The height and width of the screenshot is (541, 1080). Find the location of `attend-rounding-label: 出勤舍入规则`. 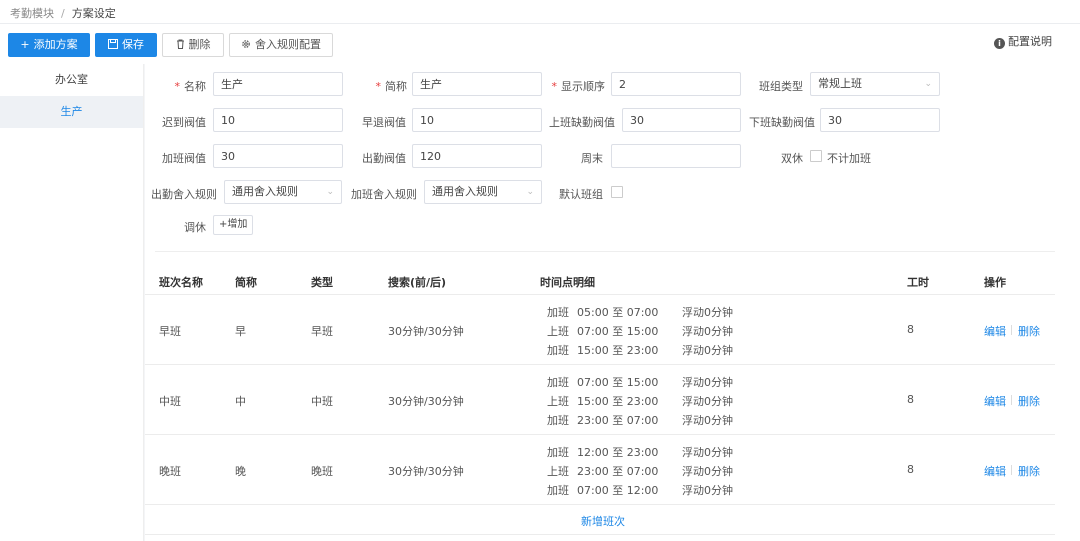

attend-rounding-label: 出勤舍入规则 is located at coordinates (184, 194).